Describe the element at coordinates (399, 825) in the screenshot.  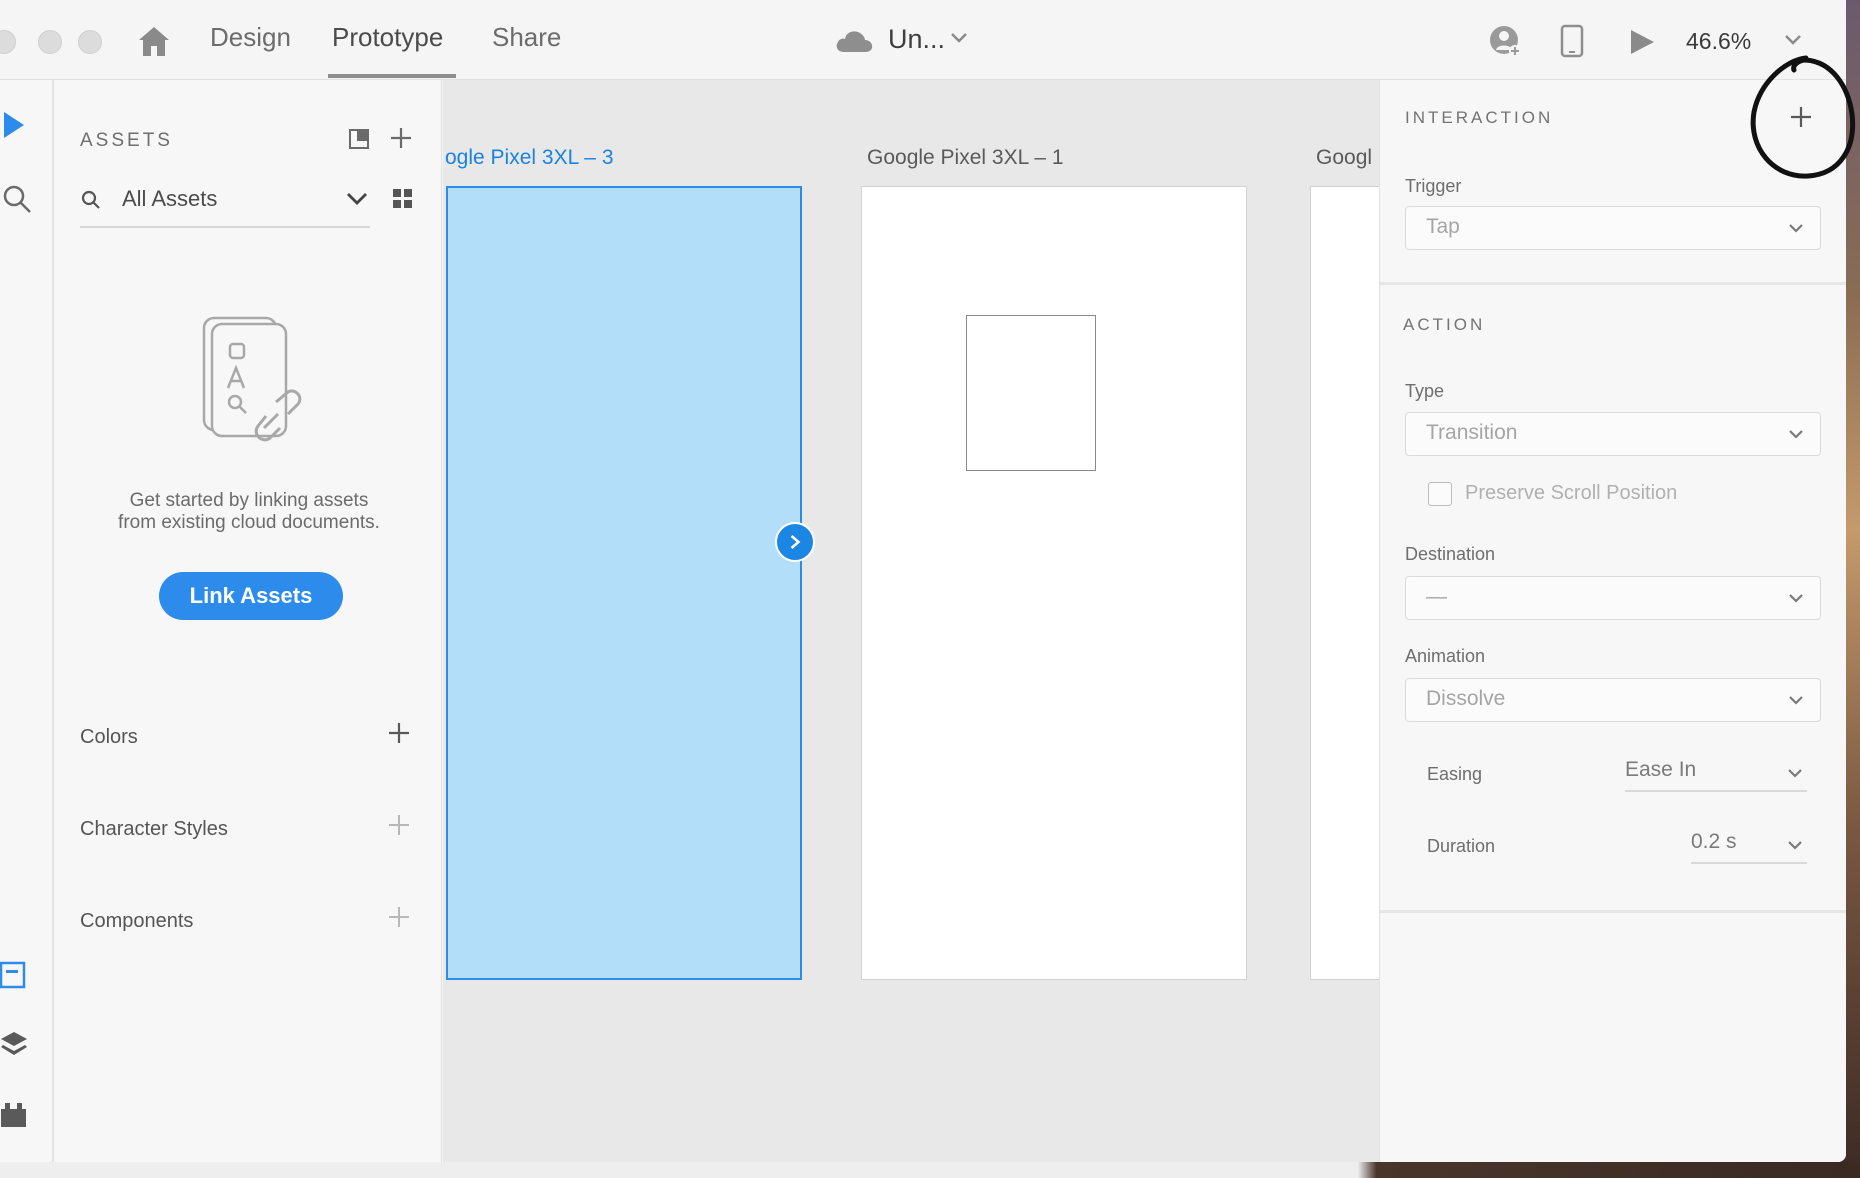
I see `add-character-style-icon` at that location.